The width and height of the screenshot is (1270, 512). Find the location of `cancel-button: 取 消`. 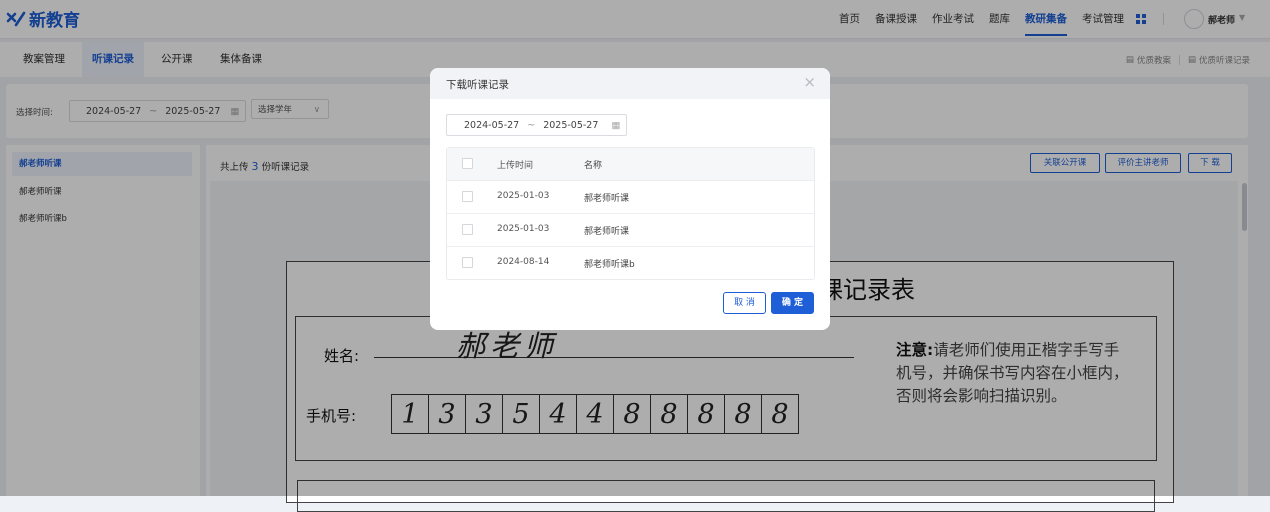

cancel-button: 取 消 is located at coordinates (744, 303).